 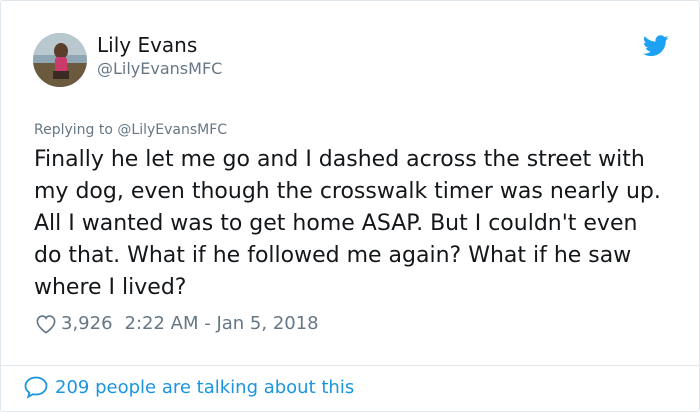 I want to click on talking-about-link: 209 people are talking about this, so click(x=188, y=387).